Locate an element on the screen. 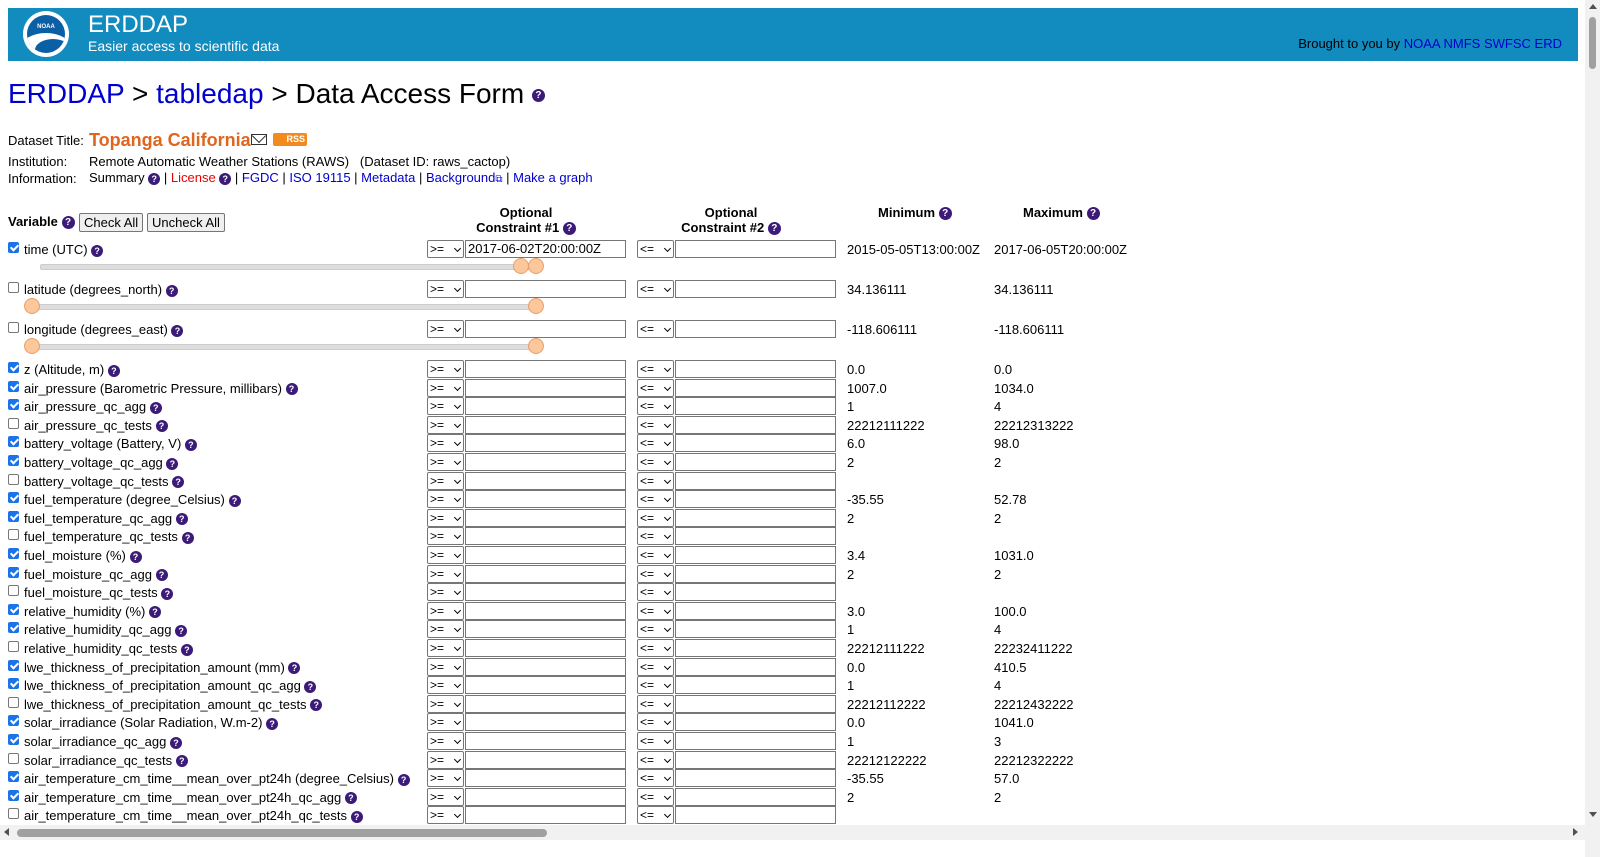 The height and width of the screenshot is (857, 1600). fgdc-link: FGDC is located at coordinates (260, 177).